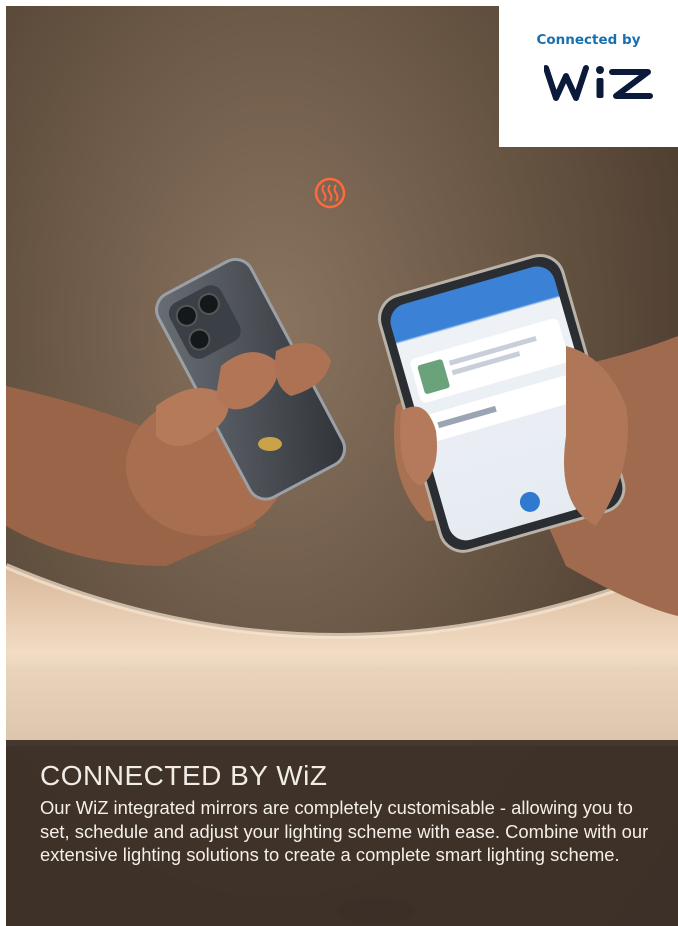  What do you see at coordinates (330, 193) in the screenshot?
I see `heat-icon` at bounding box center [330, 193].